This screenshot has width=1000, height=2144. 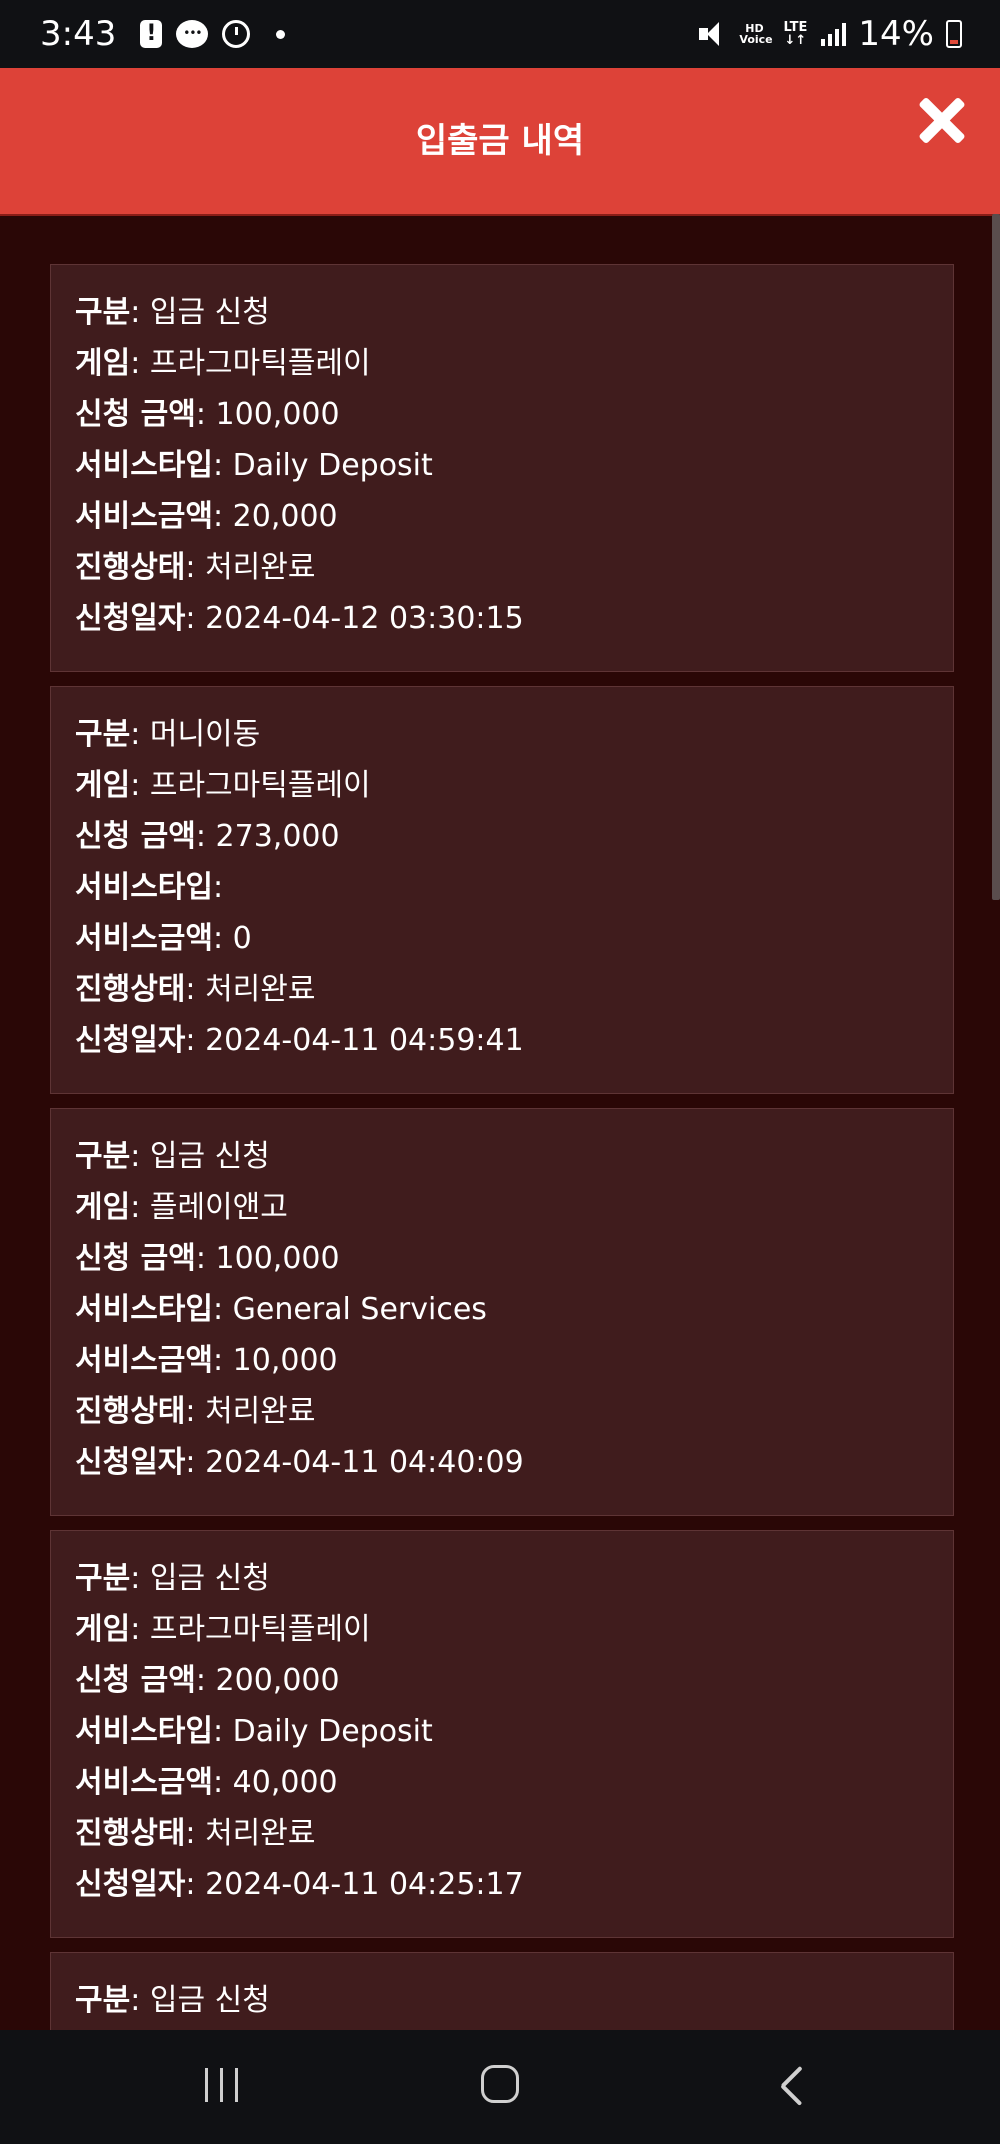 What do you see at coordinates (954, 34) in the screenshot?
I see `battery-icon` at bounding box center [954, 34].